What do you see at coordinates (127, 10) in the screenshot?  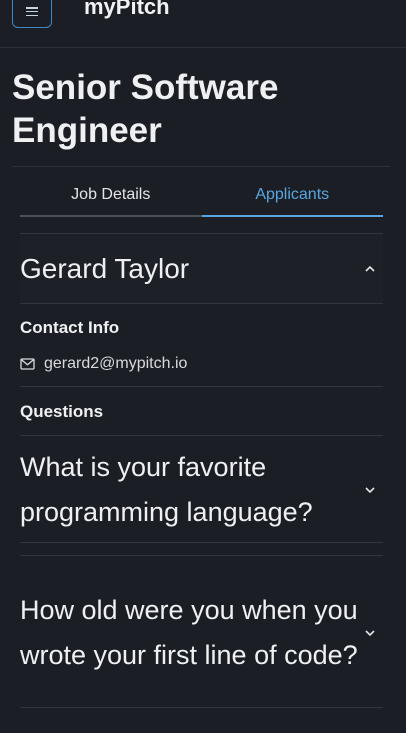 I see `brand-name: myPitch` at bounding box center [127, 10].